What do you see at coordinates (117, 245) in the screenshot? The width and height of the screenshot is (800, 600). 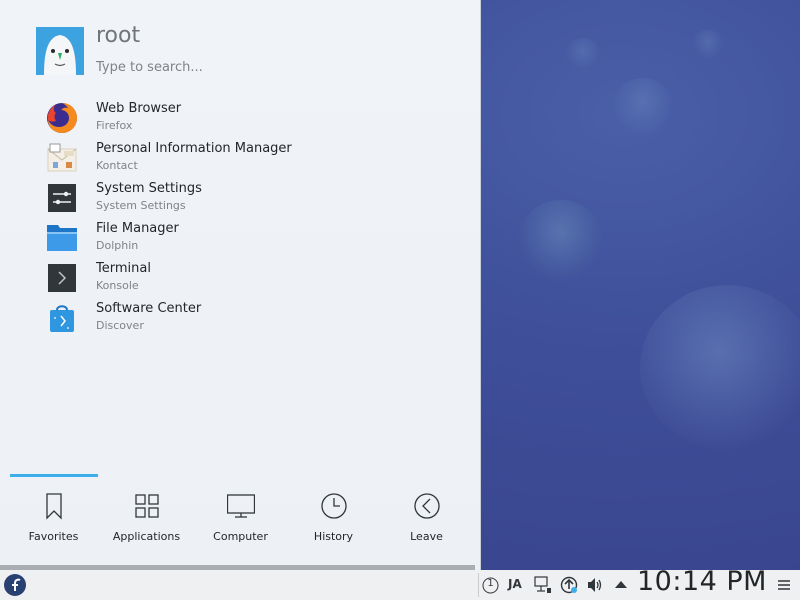 I see `favorite-subtitle: Dolphin` at bounding box center [117, 245].